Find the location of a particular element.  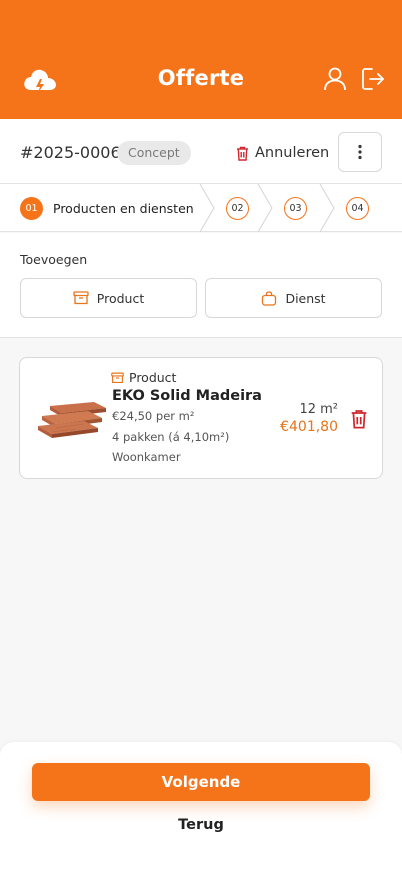

order-number: #2025-0006 is located at coordinates (70, 152).